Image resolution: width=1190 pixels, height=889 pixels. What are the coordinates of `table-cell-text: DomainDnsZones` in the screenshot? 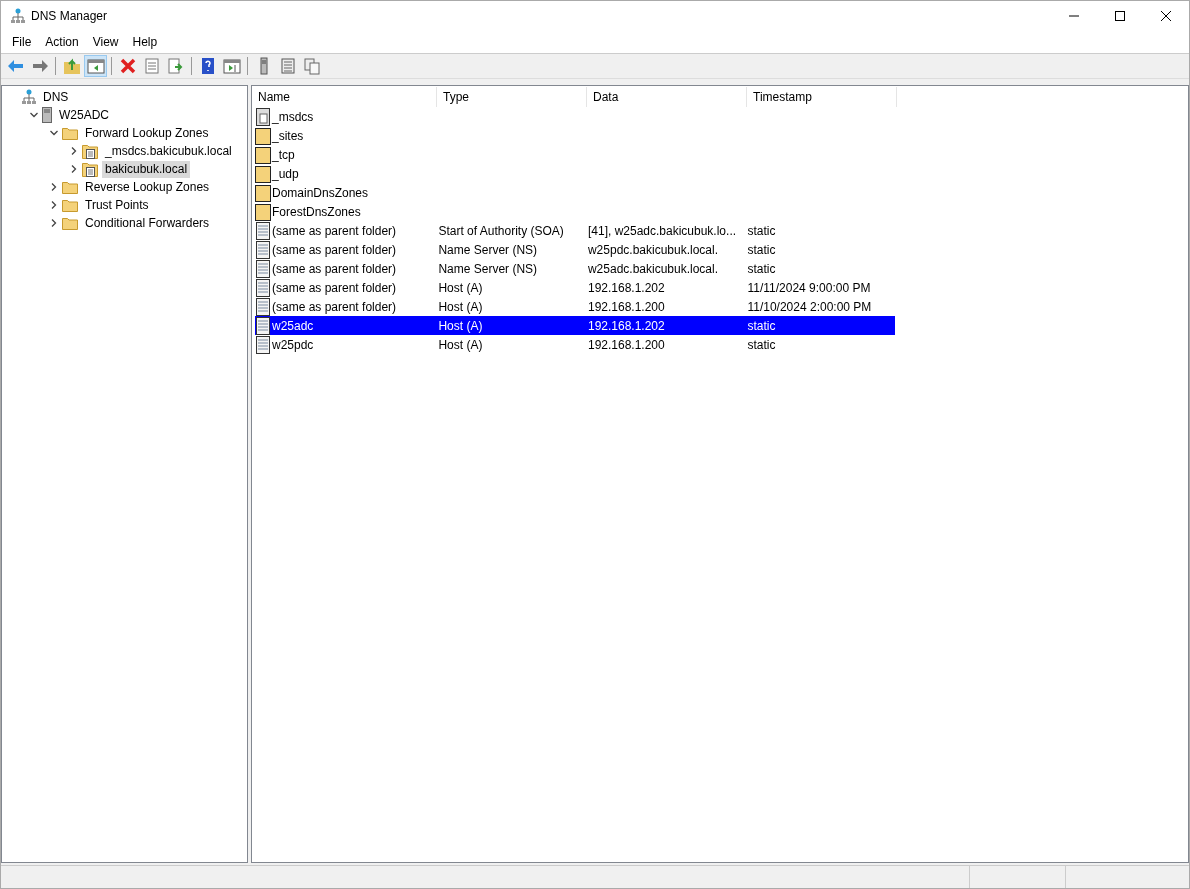 It's located at (320, 192).